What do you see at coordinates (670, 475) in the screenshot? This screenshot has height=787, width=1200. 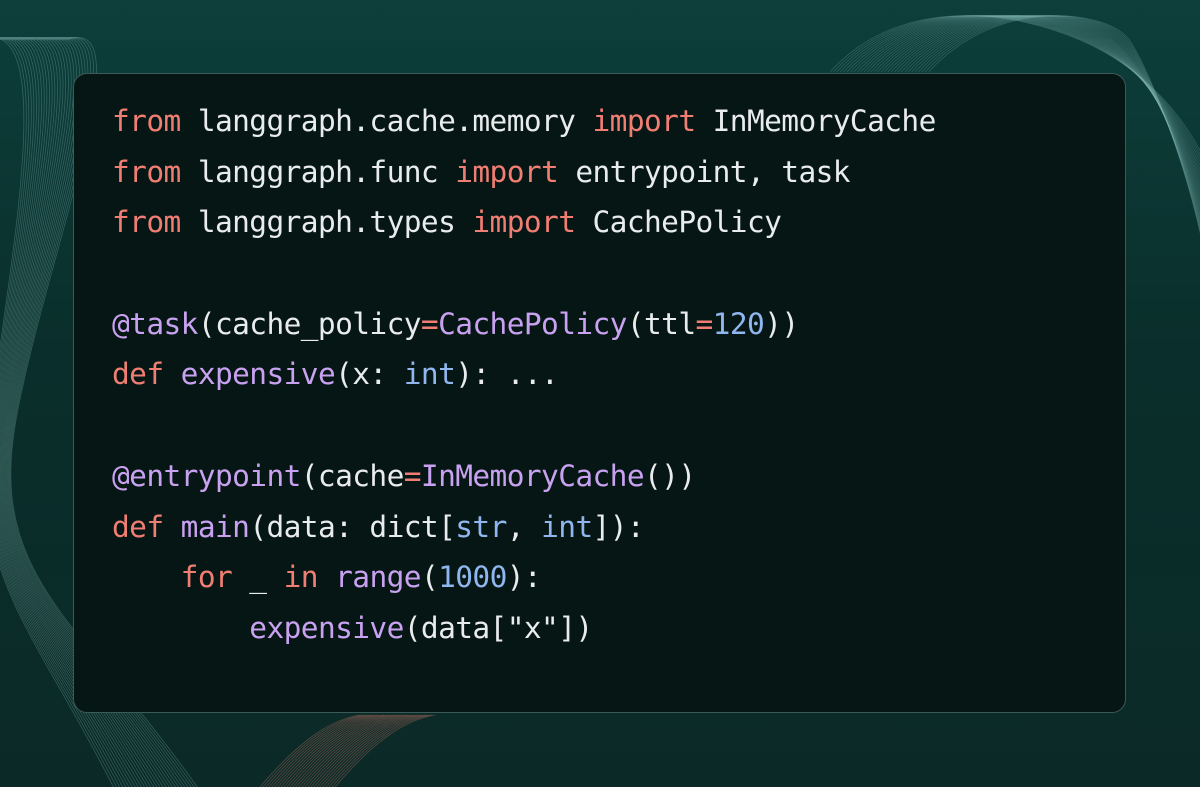 I see `code-token-pl: ())` at bounding box center [670, 475].